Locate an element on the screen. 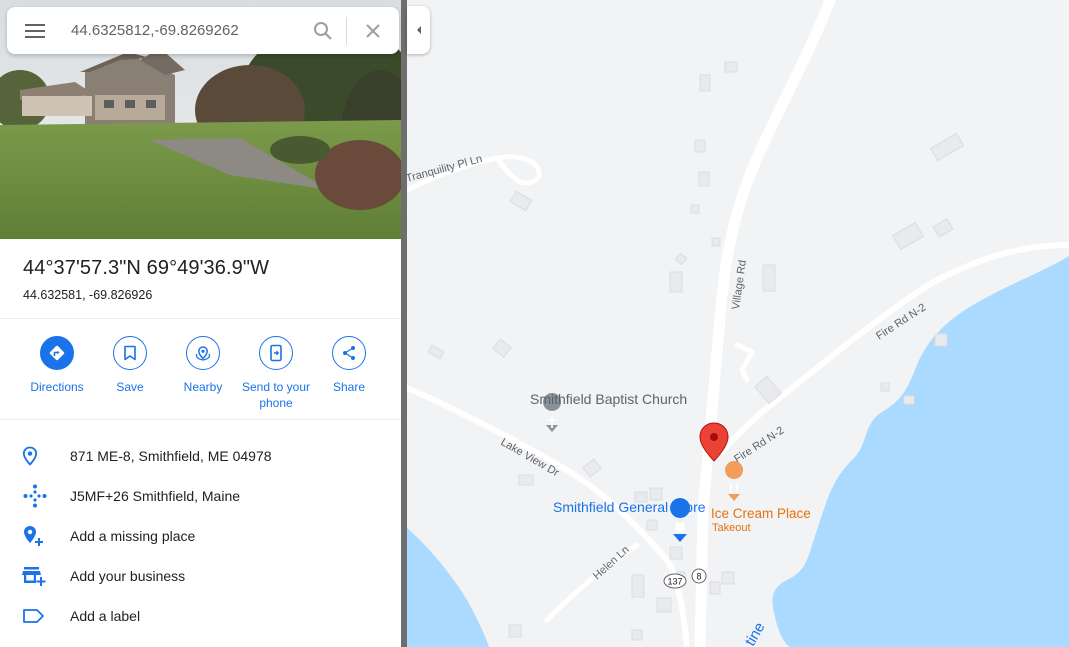 The height and width of the screenshot is (647, 1069). route-137-shield: 137 is located at coordinates (675, 581).